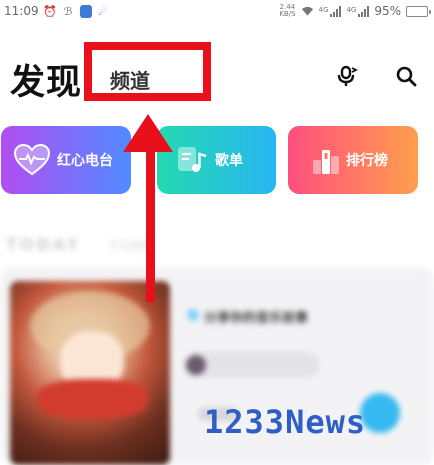  I want to click on category-heart-radio: 红心电台, so click(66, 160).